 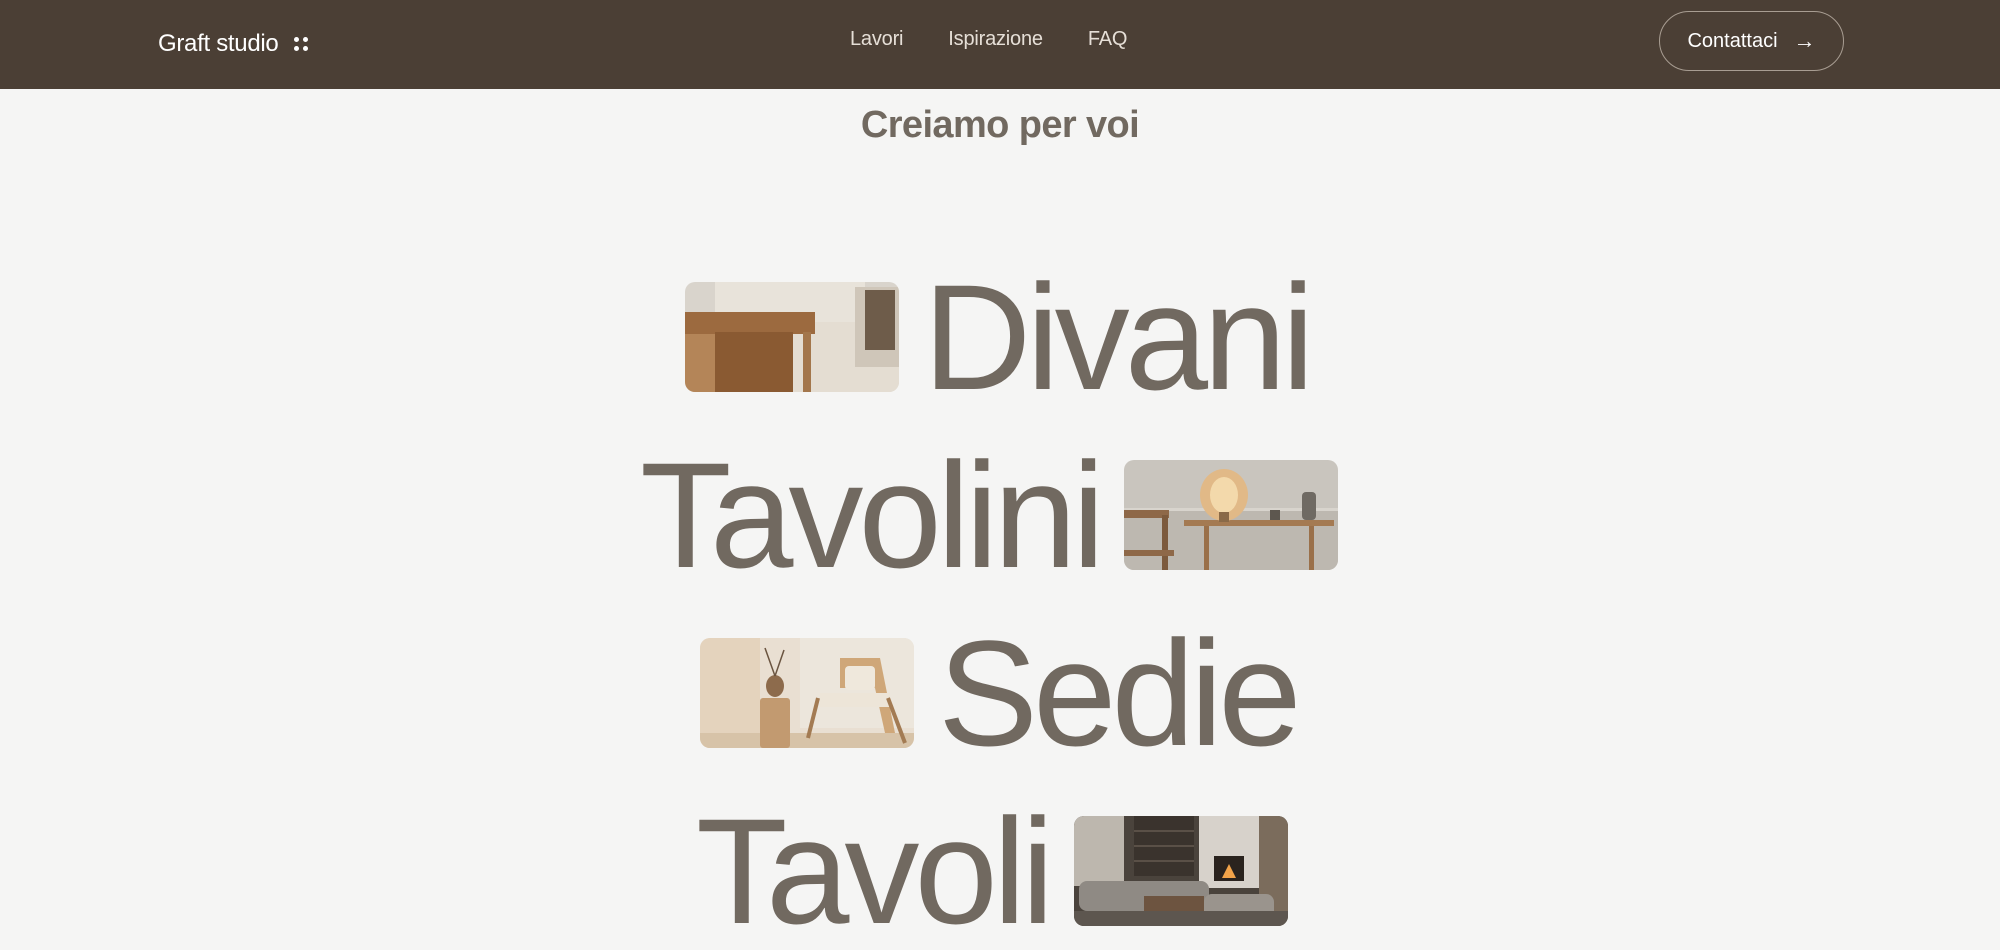 I want to click on nav-link-ispirazione: Ispirazione, so click(x=995, y=39).